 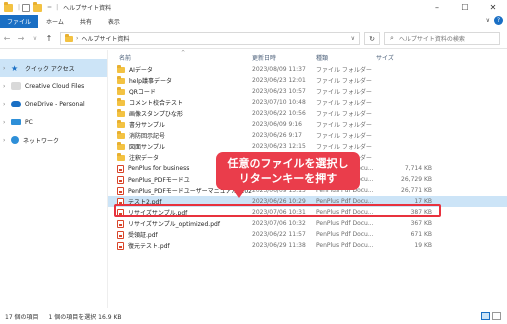 I want to click on file-row: 図面サンプル 2023/06/23 12:15 ファイル フォルダー, so click(x=307, y=146).